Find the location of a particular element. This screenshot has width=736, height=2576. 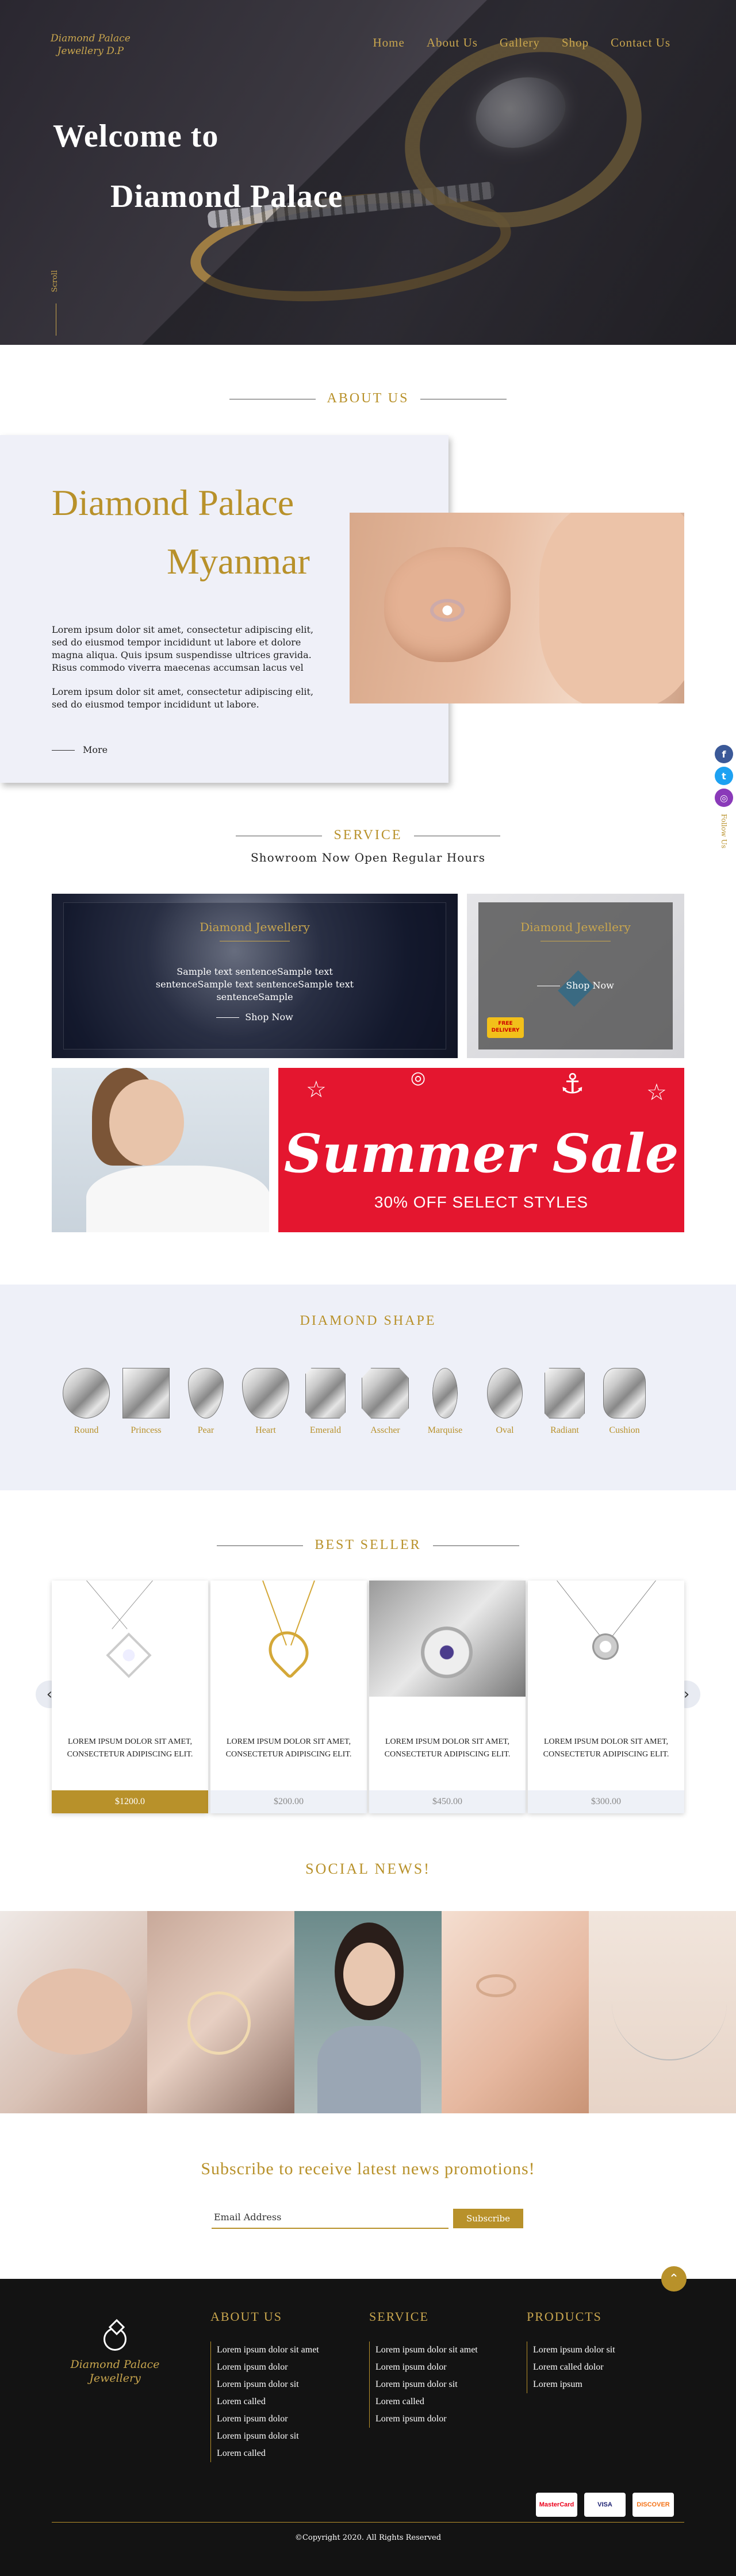

hero-title-line2: Diamond Palace is located at coordinates (226, 196).